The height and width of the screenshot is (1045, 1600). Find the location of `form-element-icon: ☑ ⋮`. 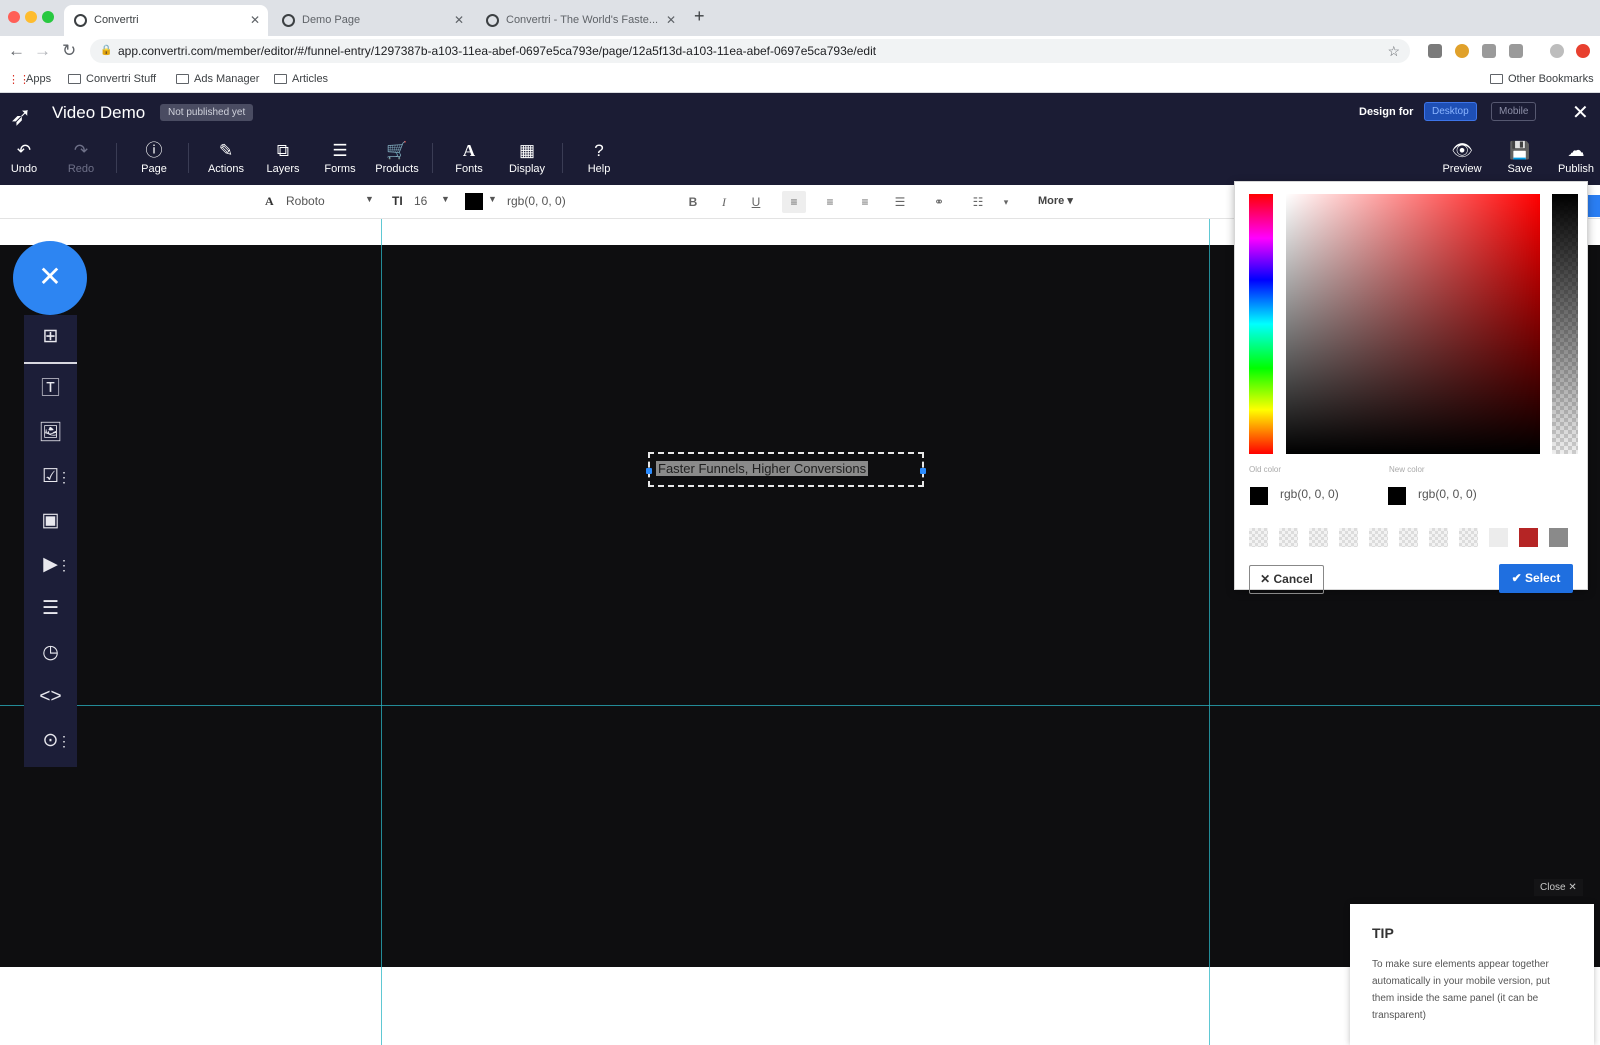

form-element-icon: ☑ ⋮ is located at coordinates (50, 477).